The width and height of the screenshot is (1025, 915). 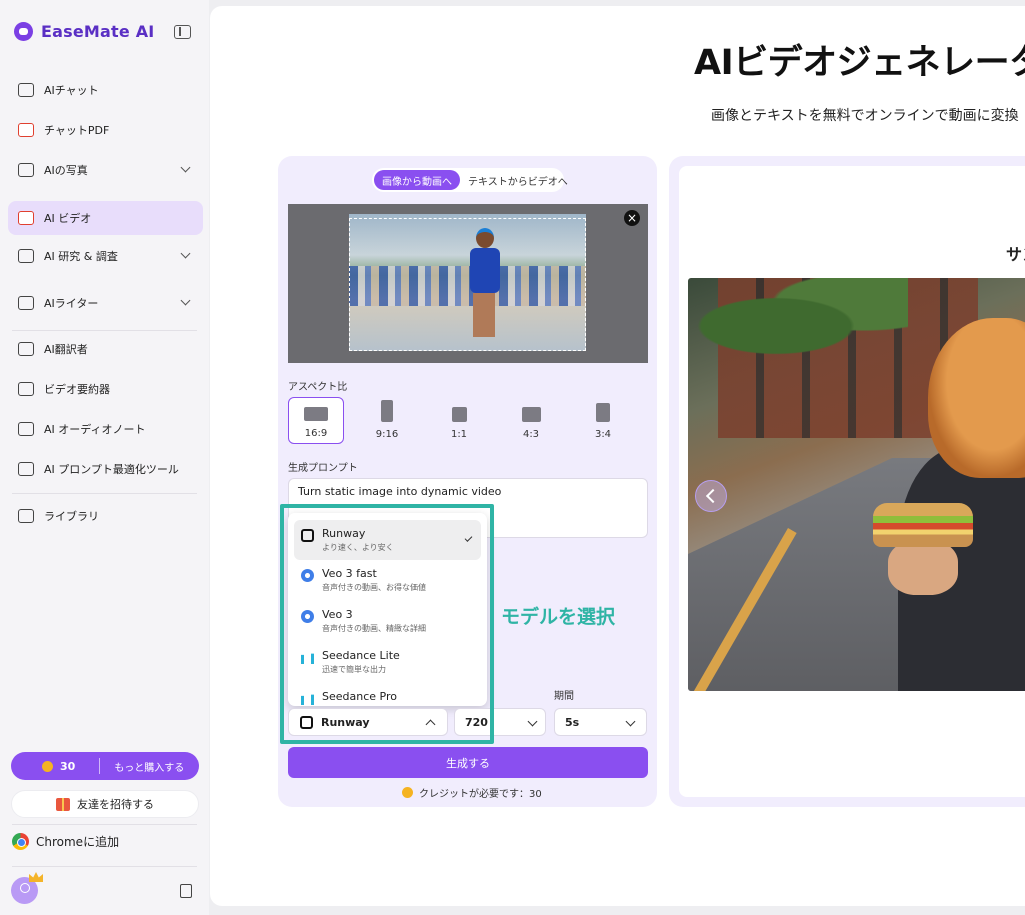 What do you see at coordinates (77, 130) in the screenshot?
I see `sidebar-item-label: チャットPDF` at bounding box center [77, 130].